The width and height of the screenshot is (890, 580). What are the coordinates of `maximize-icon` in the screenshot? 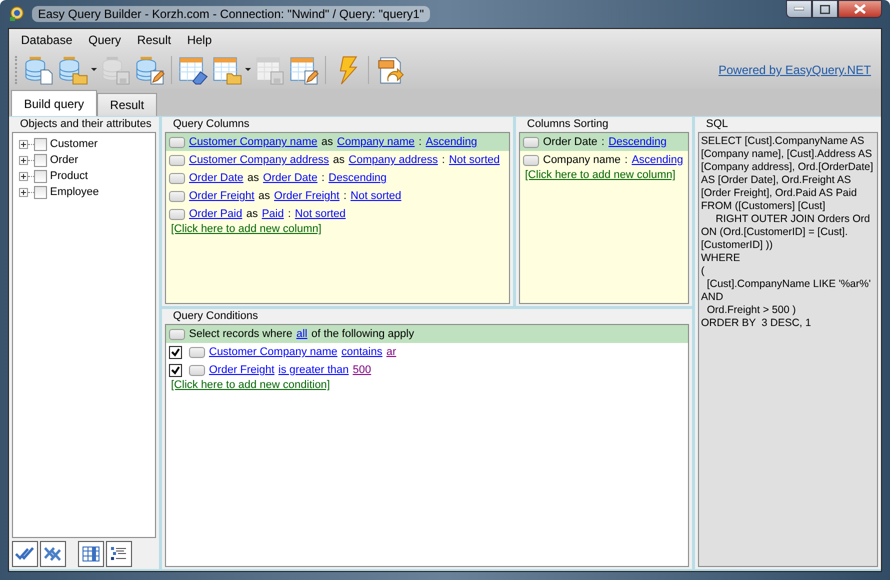 It's located at (825, 9).